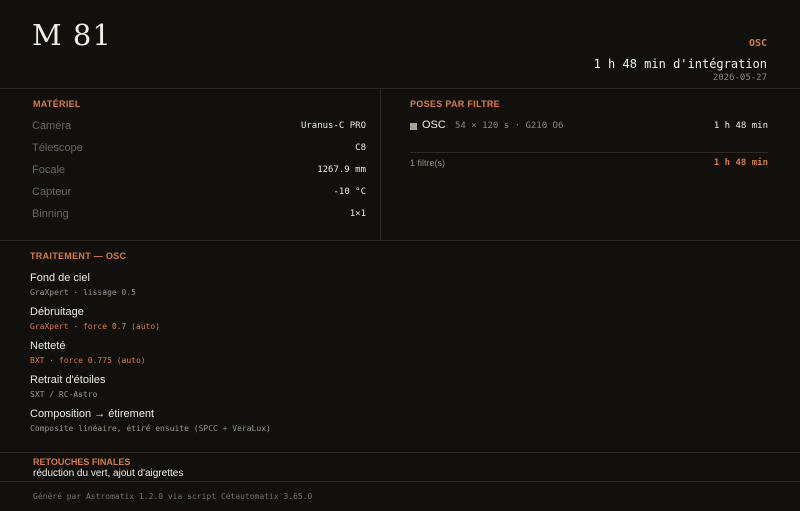 The height and width of the screenshot is (511, 800). Describe the element at coordinates (95, 326) in the screenshot. I see `step-detail: GraXpert · force 0.7 (auto)` at that location.